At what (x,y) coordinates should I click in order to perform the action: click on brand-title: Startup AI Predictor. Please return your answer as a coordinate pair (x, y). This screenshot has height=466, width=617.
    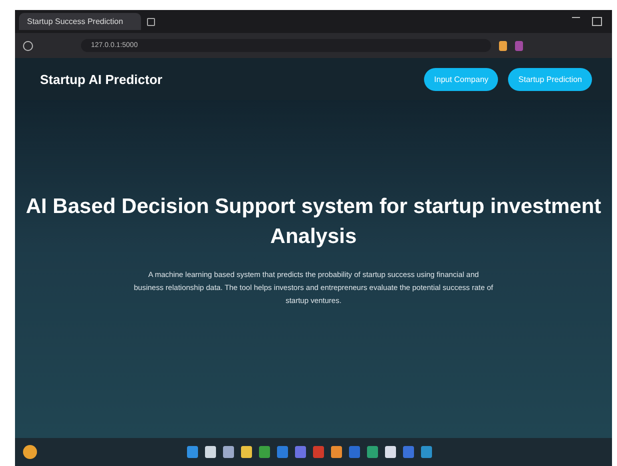
    Looking at the image, I should click on (101, 79).